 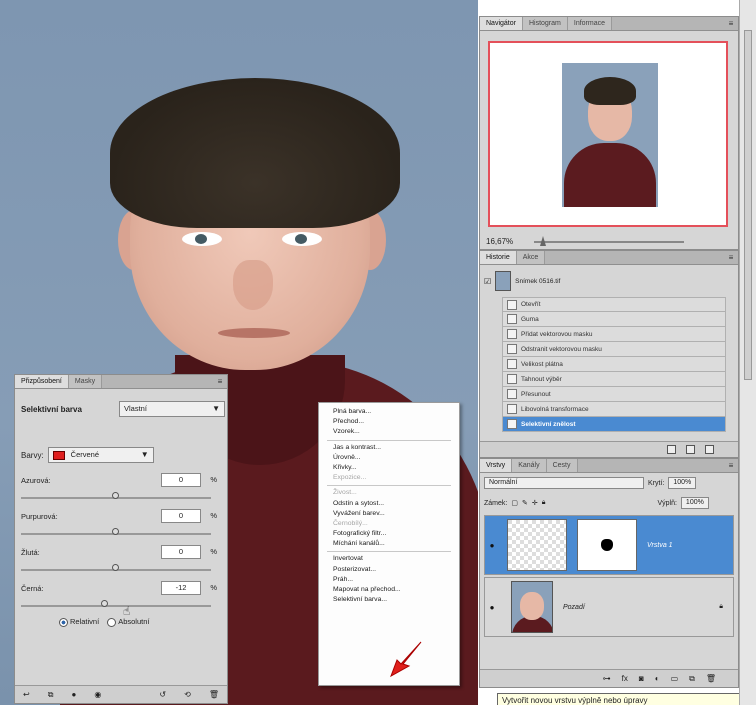 I want to click on fill-field: 100%, so click(x=694, y=503).